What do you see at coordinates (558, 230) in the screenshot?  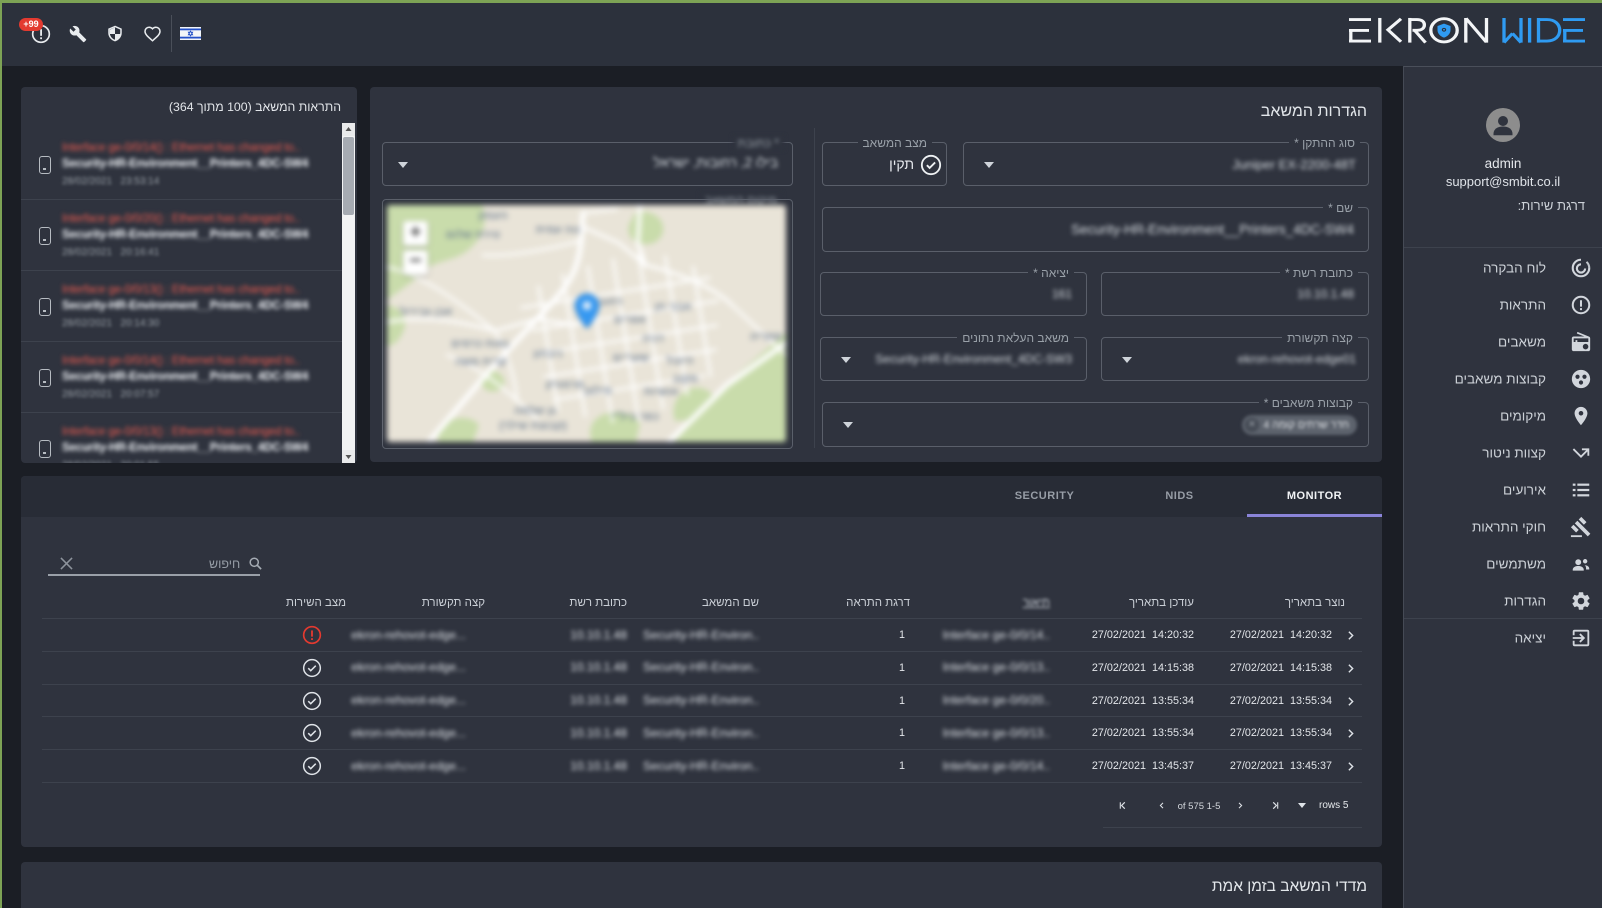 I see `svg-text: נוה עמית` at bounding box center [558, 230].